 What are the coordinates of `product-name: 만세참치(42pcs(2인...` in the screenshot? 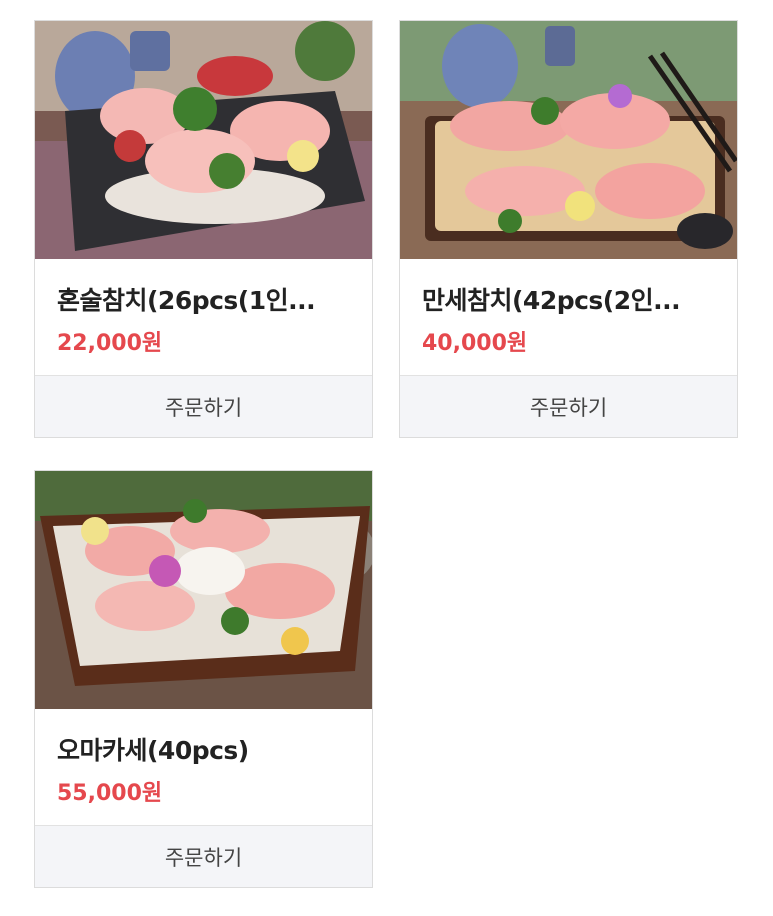 It's located at (572, 299).